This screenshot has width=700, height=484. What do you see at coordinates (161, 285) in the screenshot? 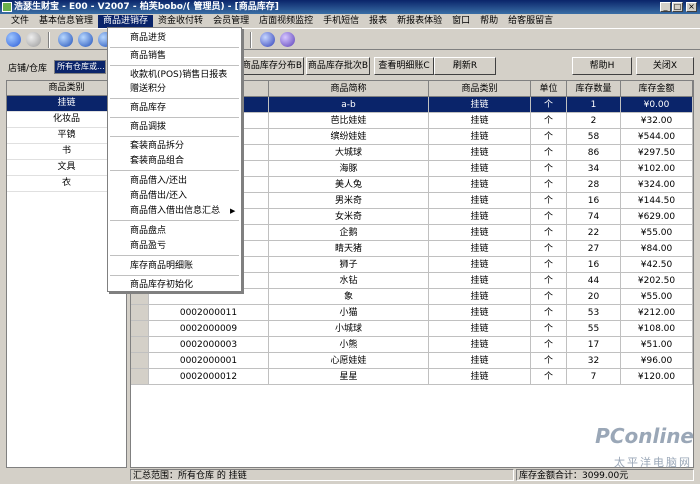
I see `dd-item-stock-init: 商品库存初始化` at bounding box center [161, 285].